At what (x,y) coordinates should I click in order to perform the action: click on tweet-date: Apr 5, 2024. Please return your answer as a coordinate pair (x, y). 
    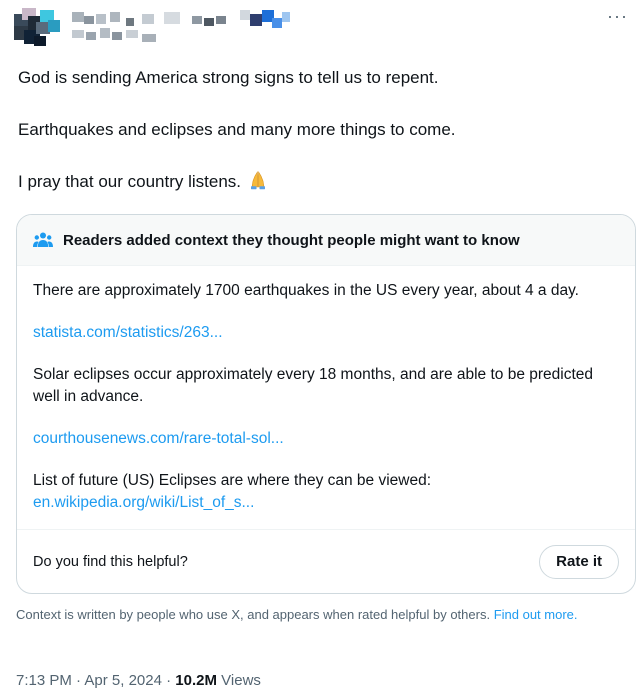
    Looking at the image, I should click on (123, 680).